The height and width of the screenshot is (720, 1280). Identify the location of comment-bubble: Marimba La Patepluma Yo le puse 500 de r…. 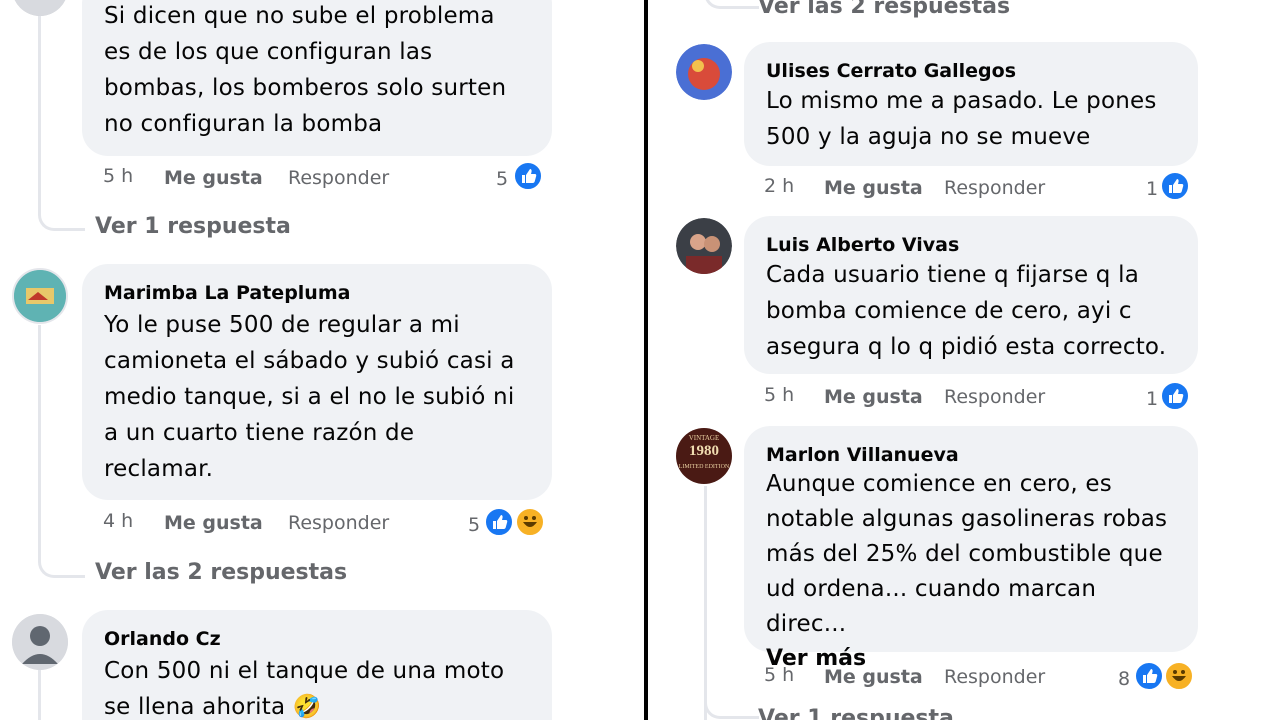
(317, 382).